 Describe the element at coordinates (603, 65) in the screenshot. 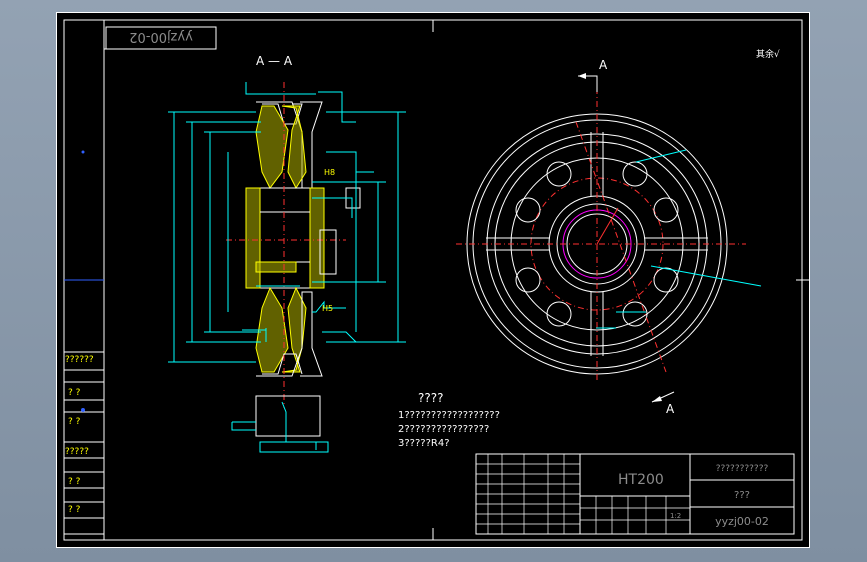

I see `view-label-top: A` at that location.